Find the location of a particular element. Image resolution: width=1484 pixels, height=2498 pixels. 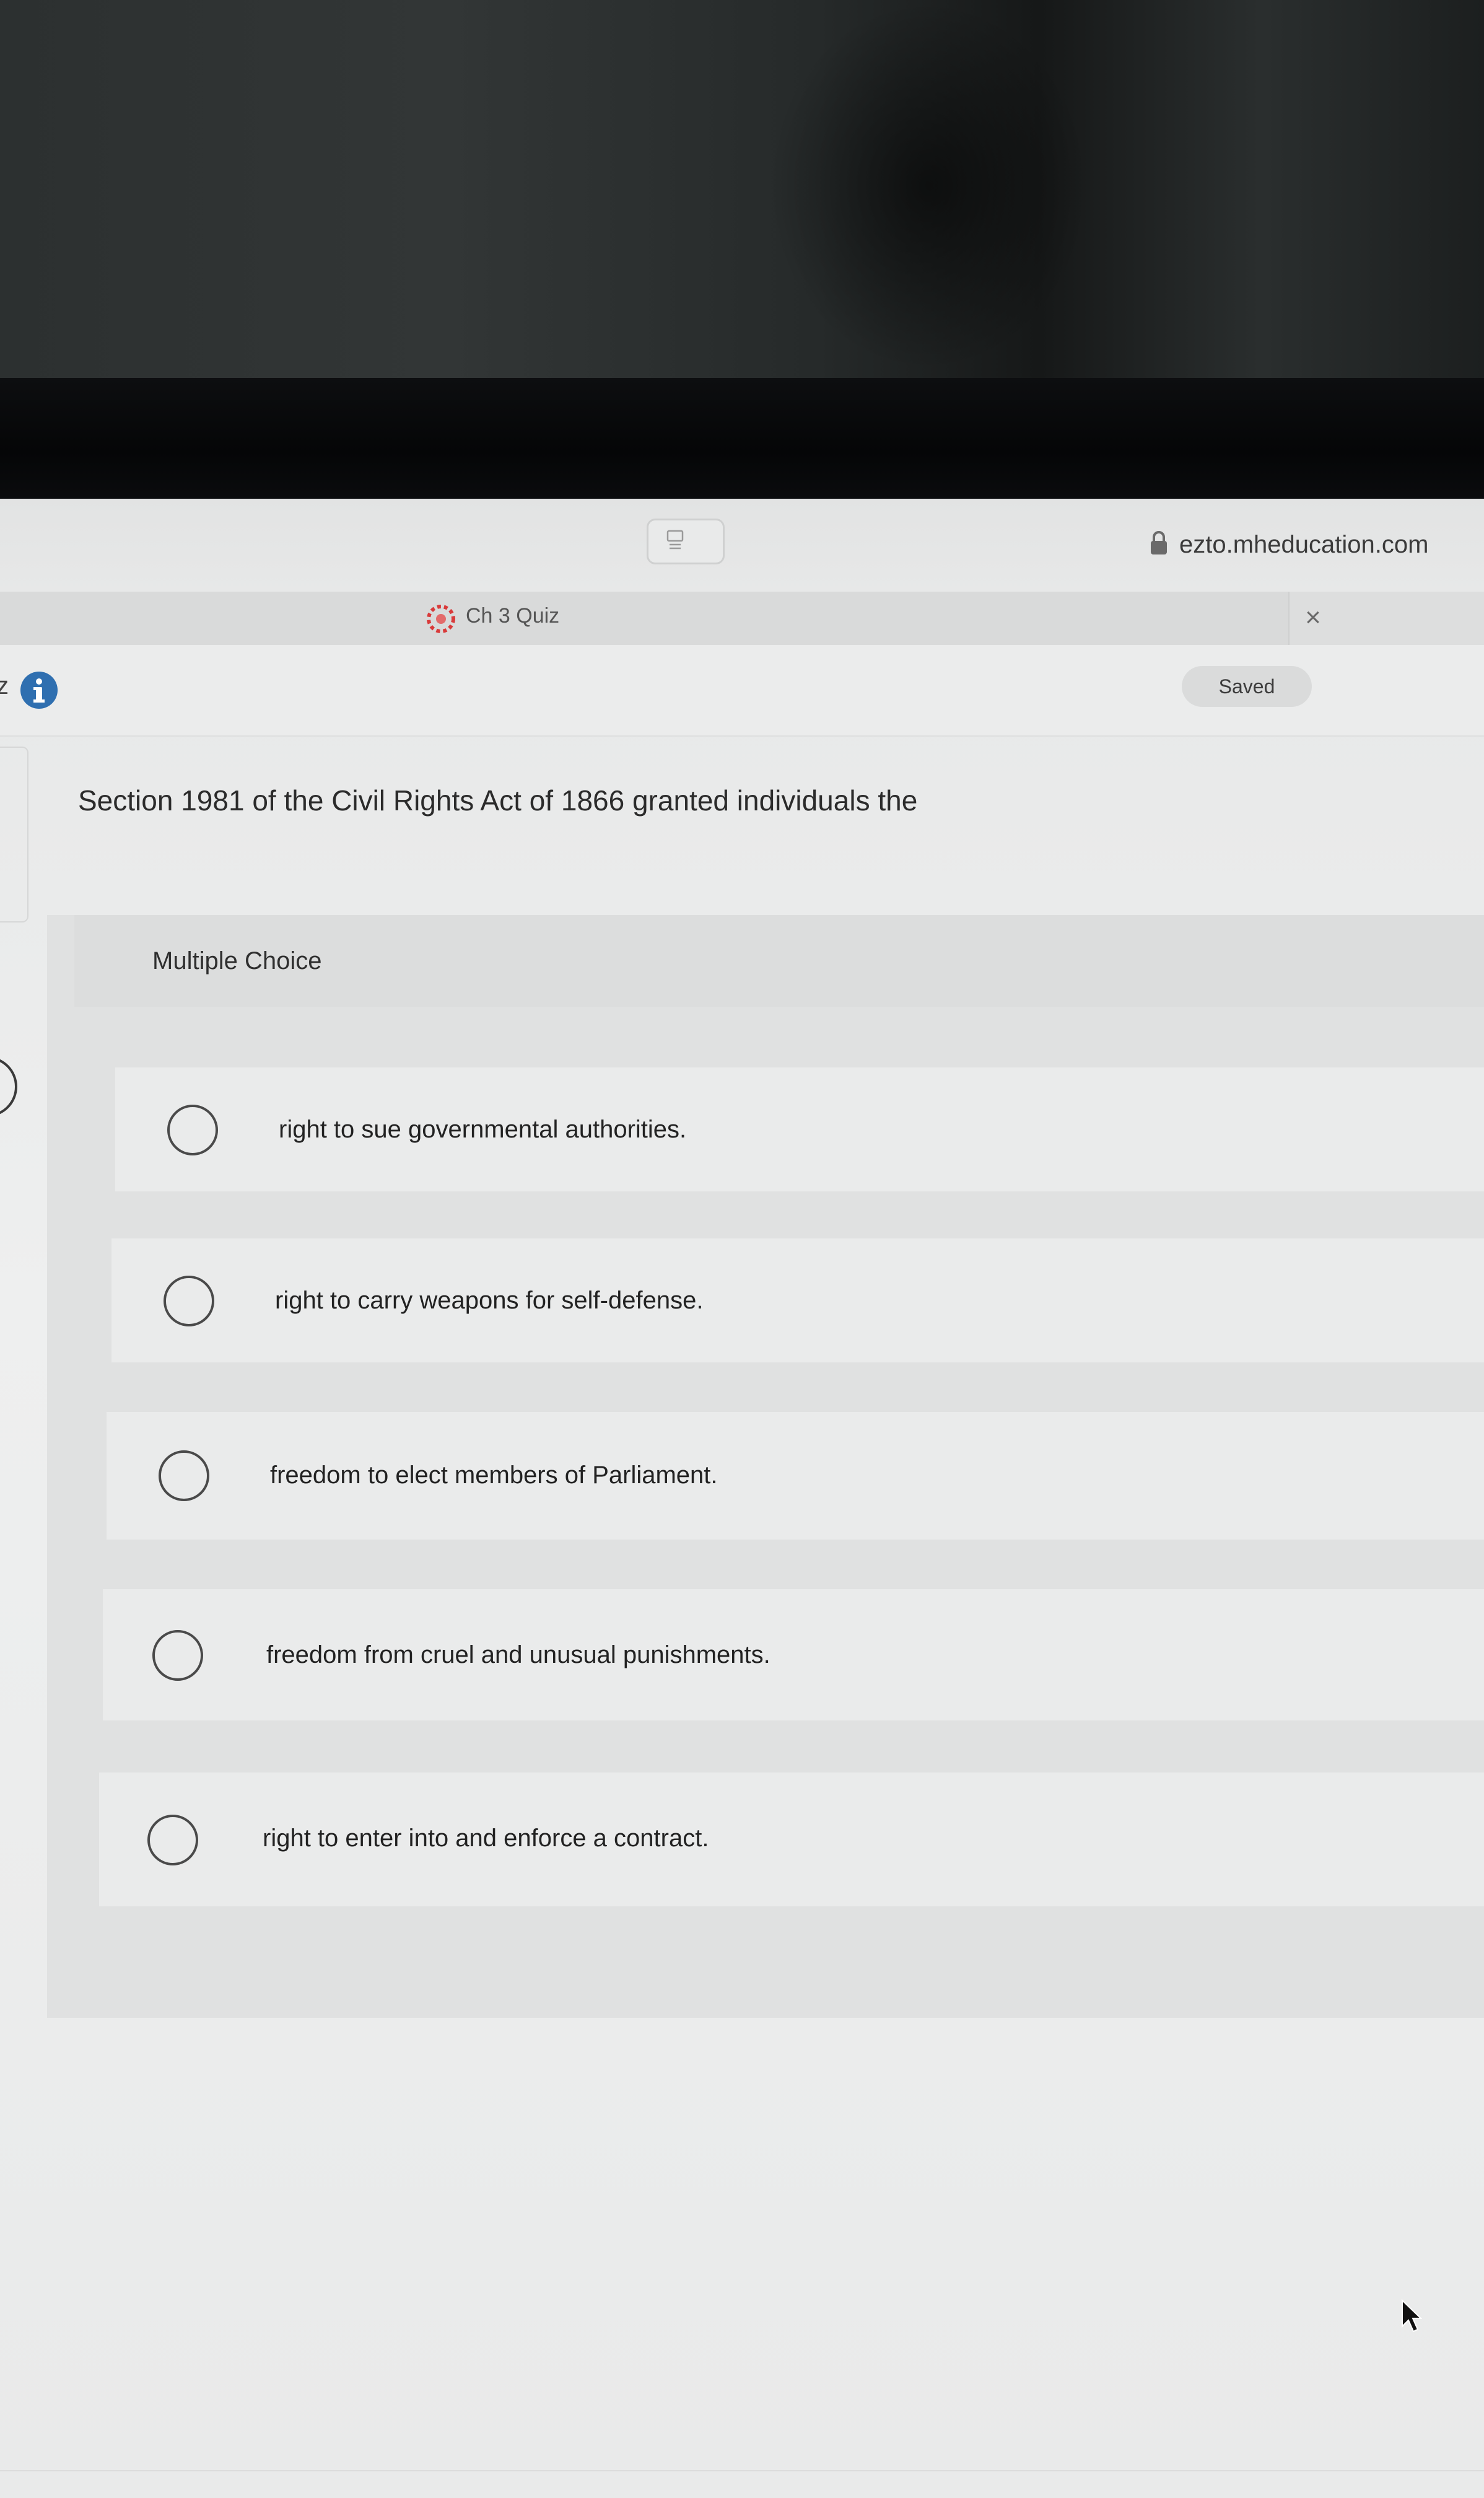

screen-bezel is located at coordinates (742, 440).